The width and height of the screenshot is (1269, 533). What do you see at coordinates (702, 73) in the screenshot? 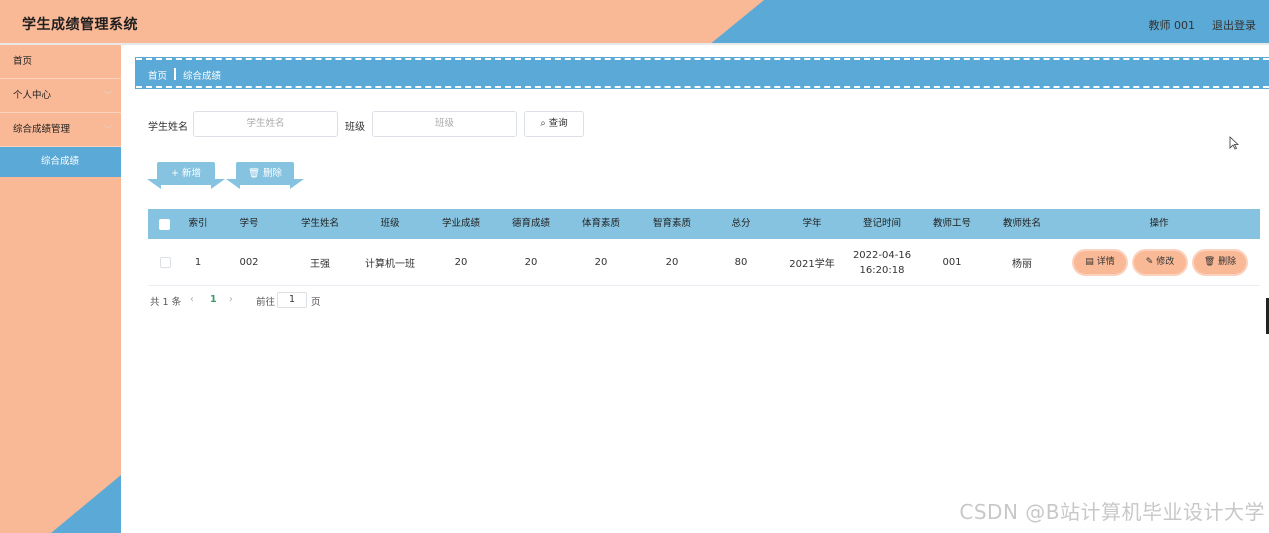
I see `breadcrumb: 首页 综合成绩` at bounding box center [702, 73].